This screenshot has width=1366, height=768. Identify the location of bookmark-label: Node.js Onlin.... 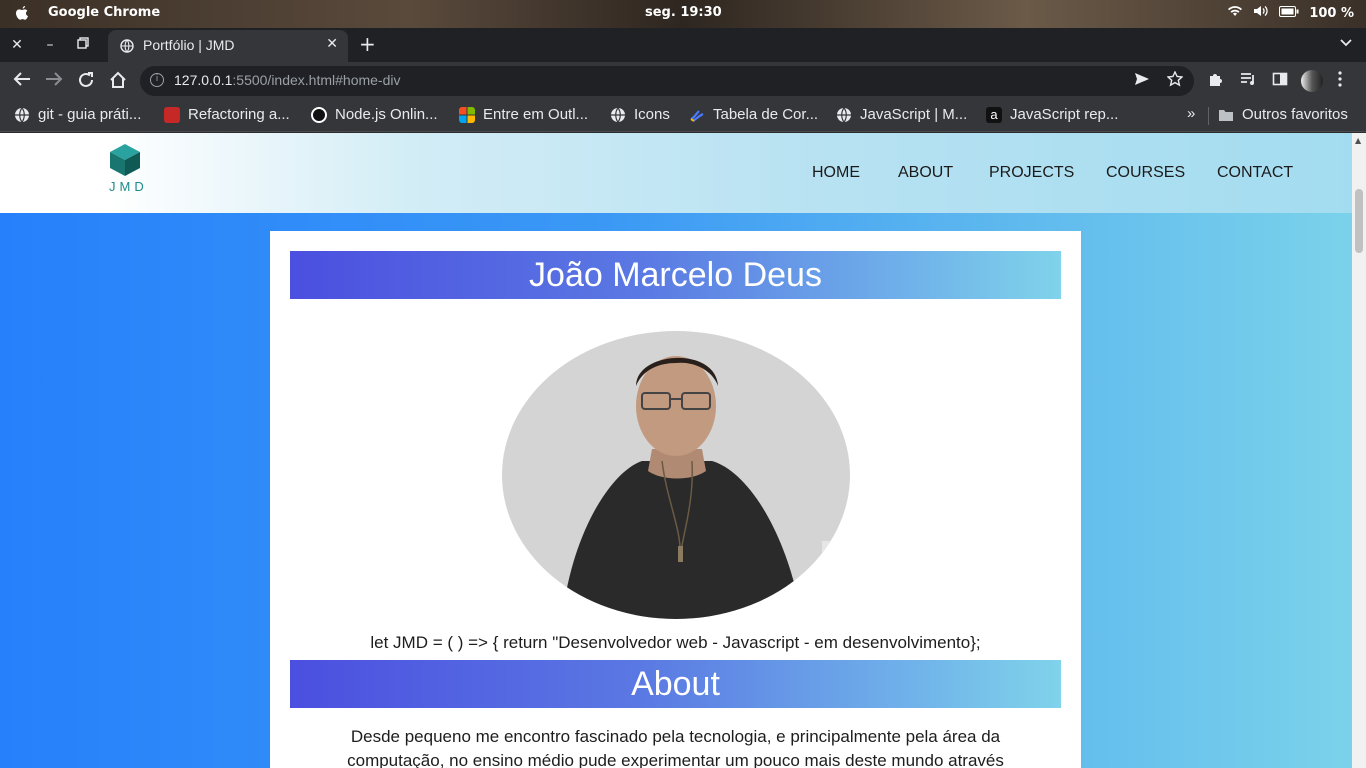
(386, 114).